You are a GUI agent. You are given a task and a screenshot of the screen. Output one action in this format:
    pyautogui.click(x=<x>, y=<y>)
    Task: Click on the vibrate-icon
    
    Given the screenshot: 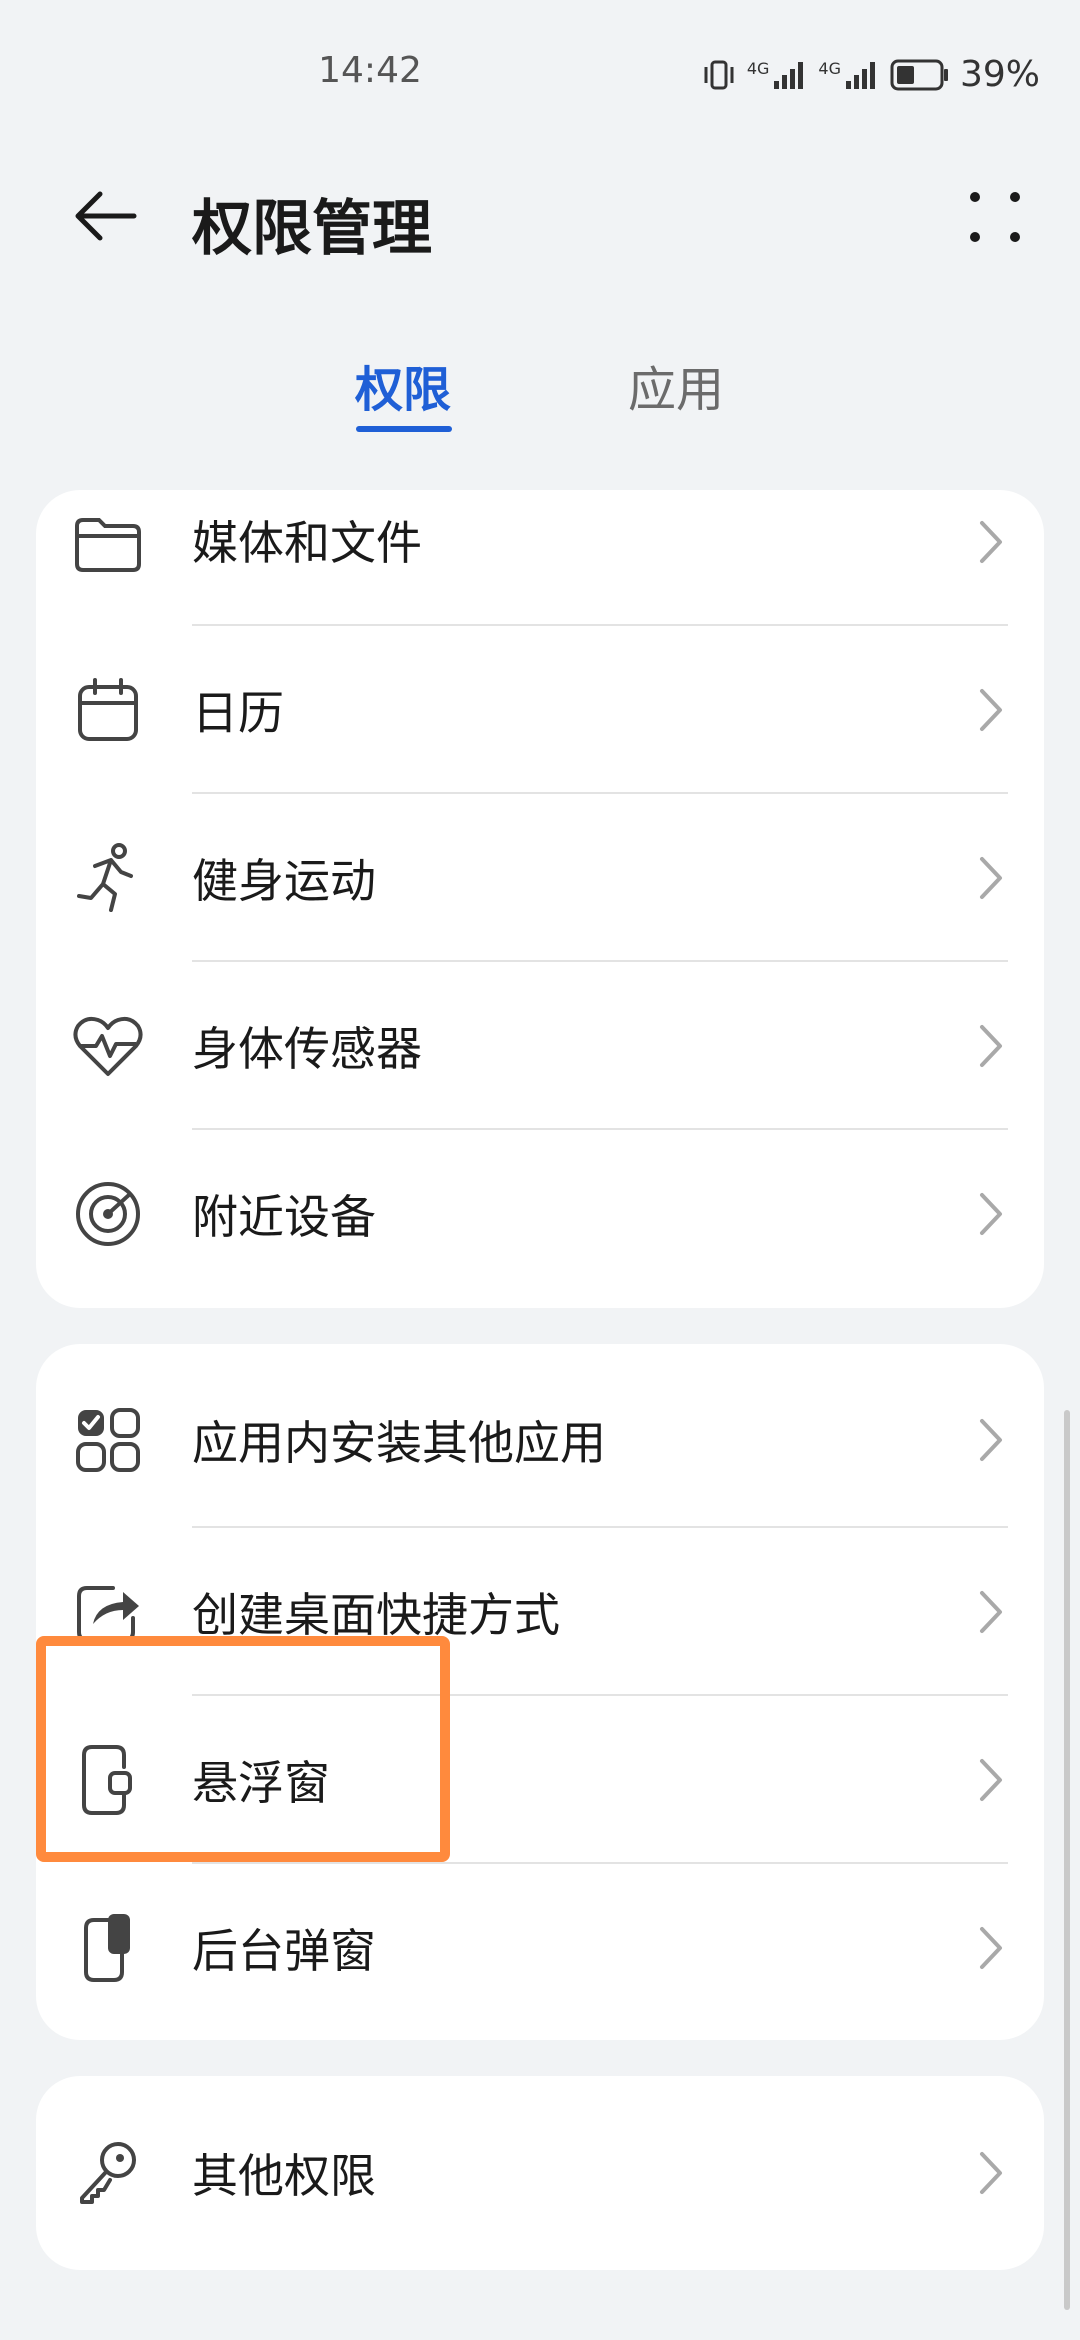 What is the action you would take?
    pyautogui.click(x=719, y=74)
    